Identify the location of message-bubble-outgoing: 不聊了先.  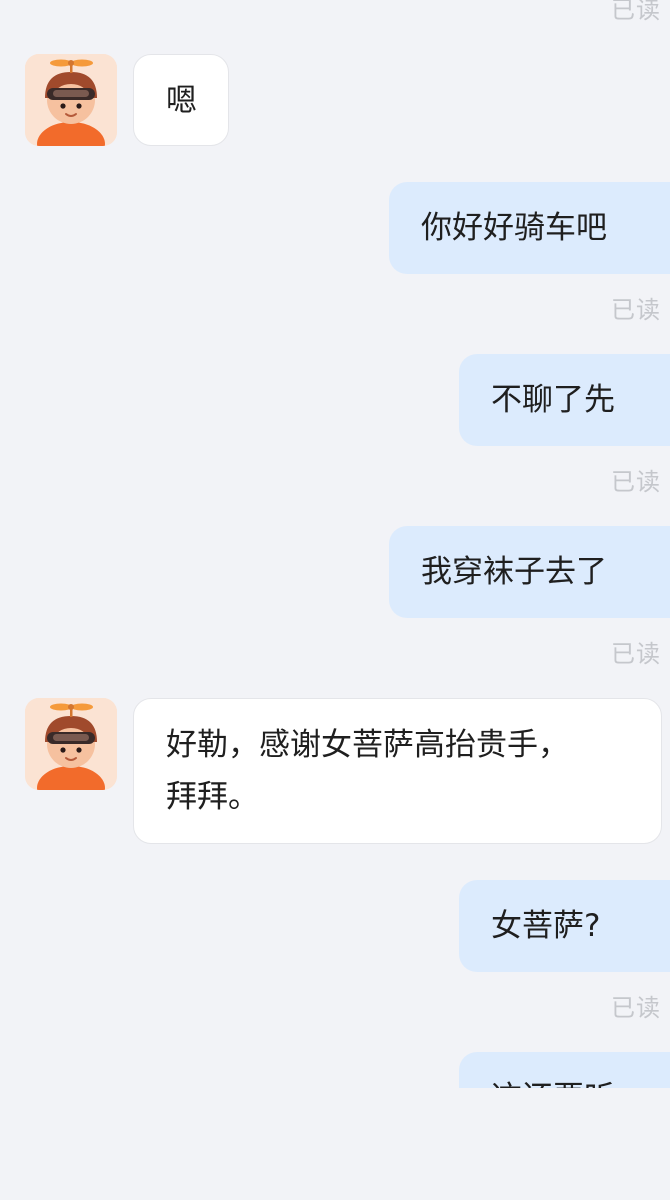
(564, 400).